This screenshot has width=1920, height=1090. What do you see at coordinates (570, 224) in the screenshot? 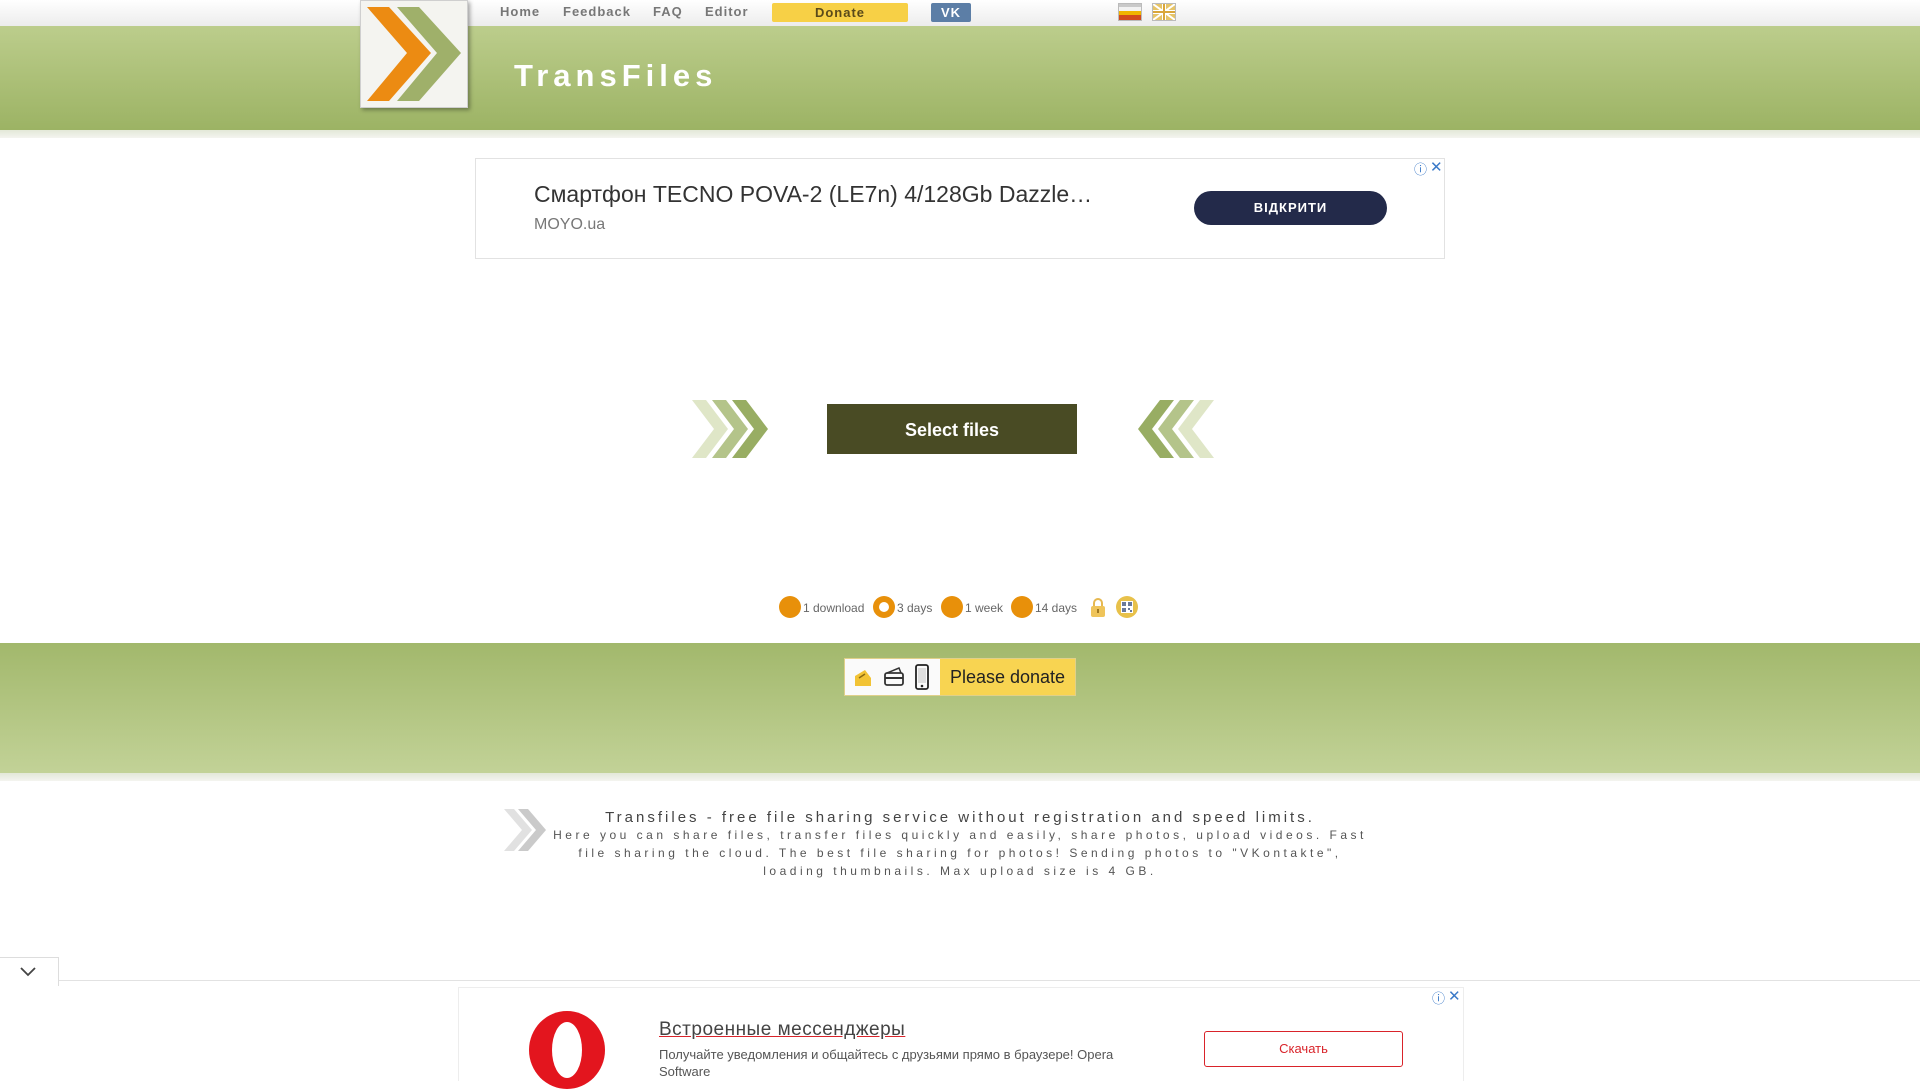
I see `ad-source: MOYO.ua` at bounding box center [570, 224].